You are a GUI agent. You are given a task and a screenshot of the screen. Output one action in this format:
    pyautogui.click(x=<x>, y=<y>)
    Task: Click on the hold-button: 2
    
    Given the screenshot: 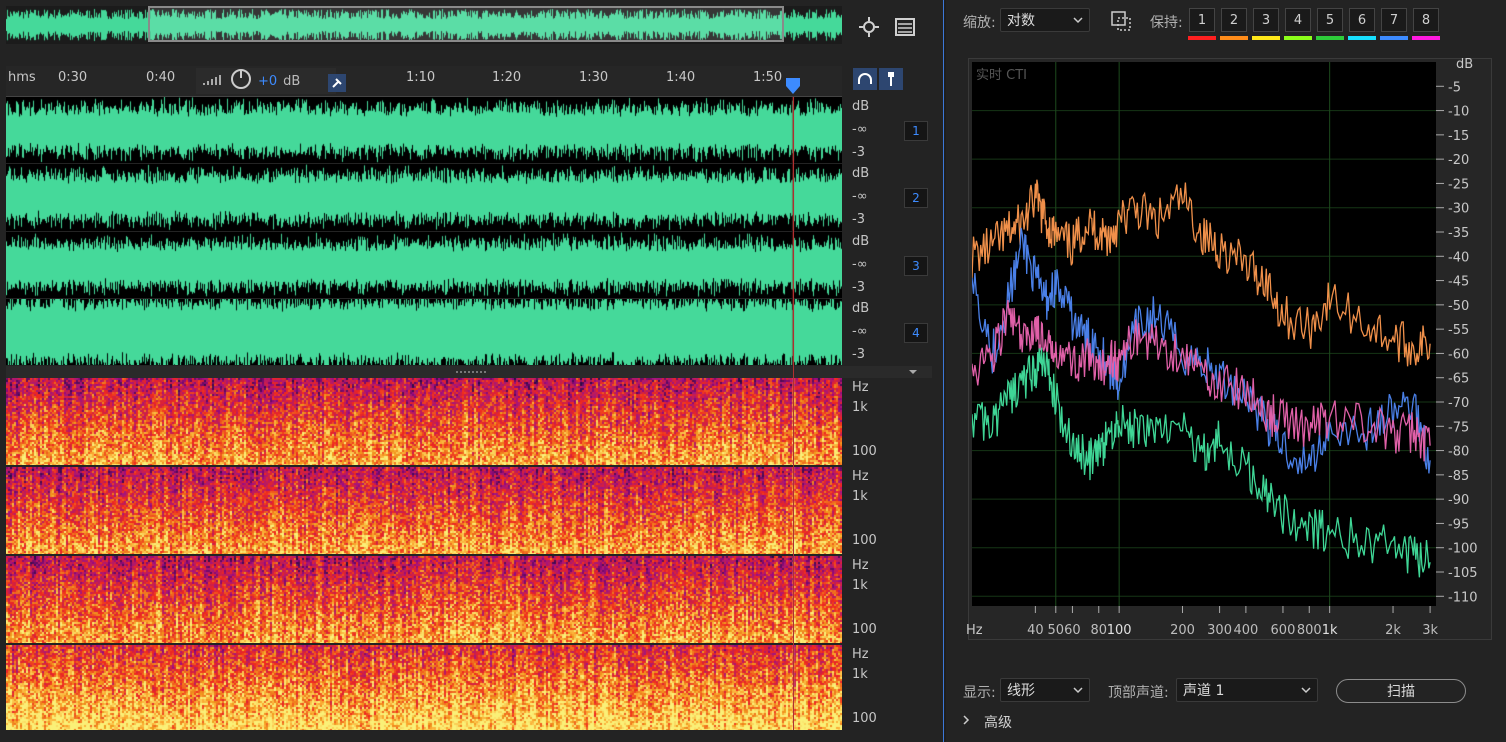 What is the action you would take?
    pyautogui.click(x=1234, y=24)
    